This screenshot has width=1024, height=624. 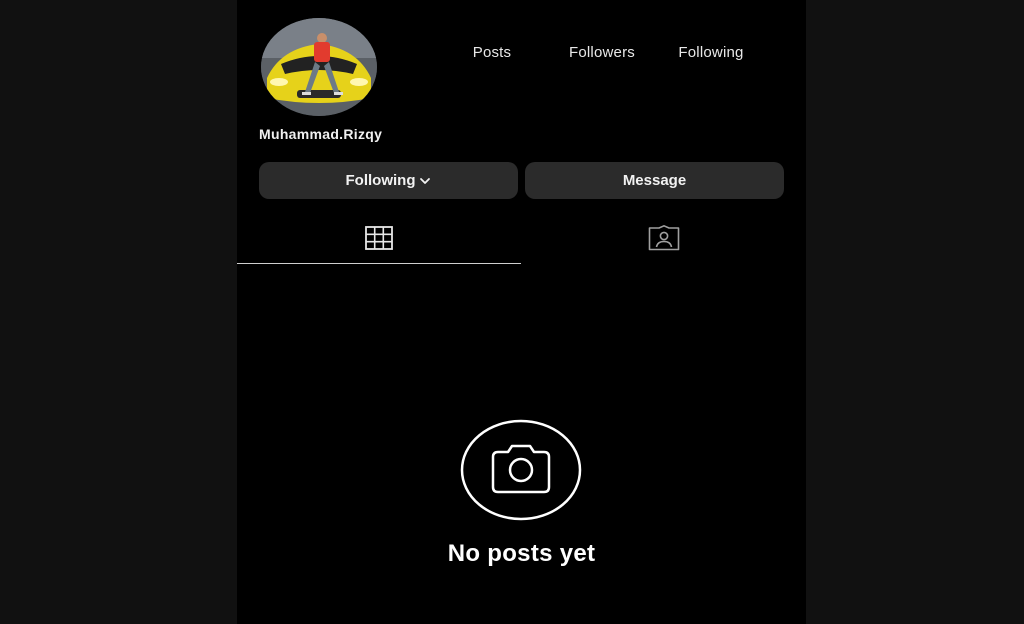 I want to click on avatar, so click(x=319, y=67).